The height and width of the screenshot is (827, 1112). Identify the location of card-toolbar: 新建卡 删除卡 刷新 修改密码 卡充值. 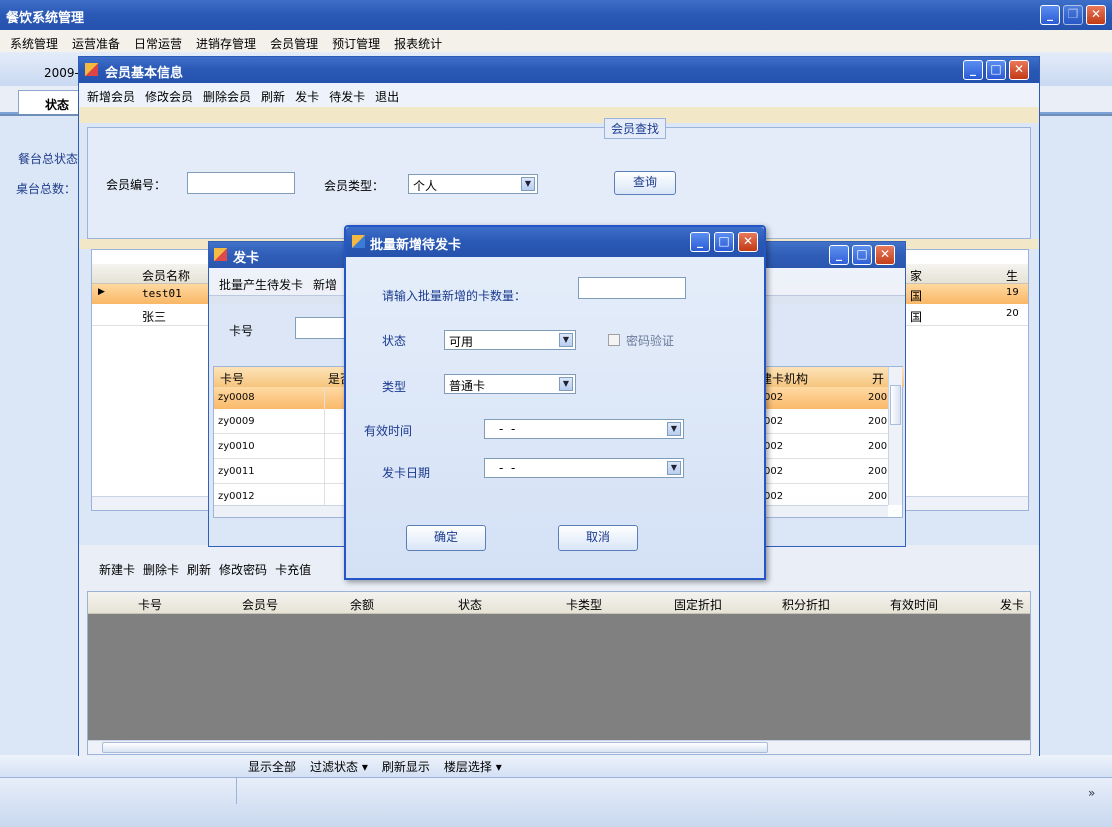
(212, 569).